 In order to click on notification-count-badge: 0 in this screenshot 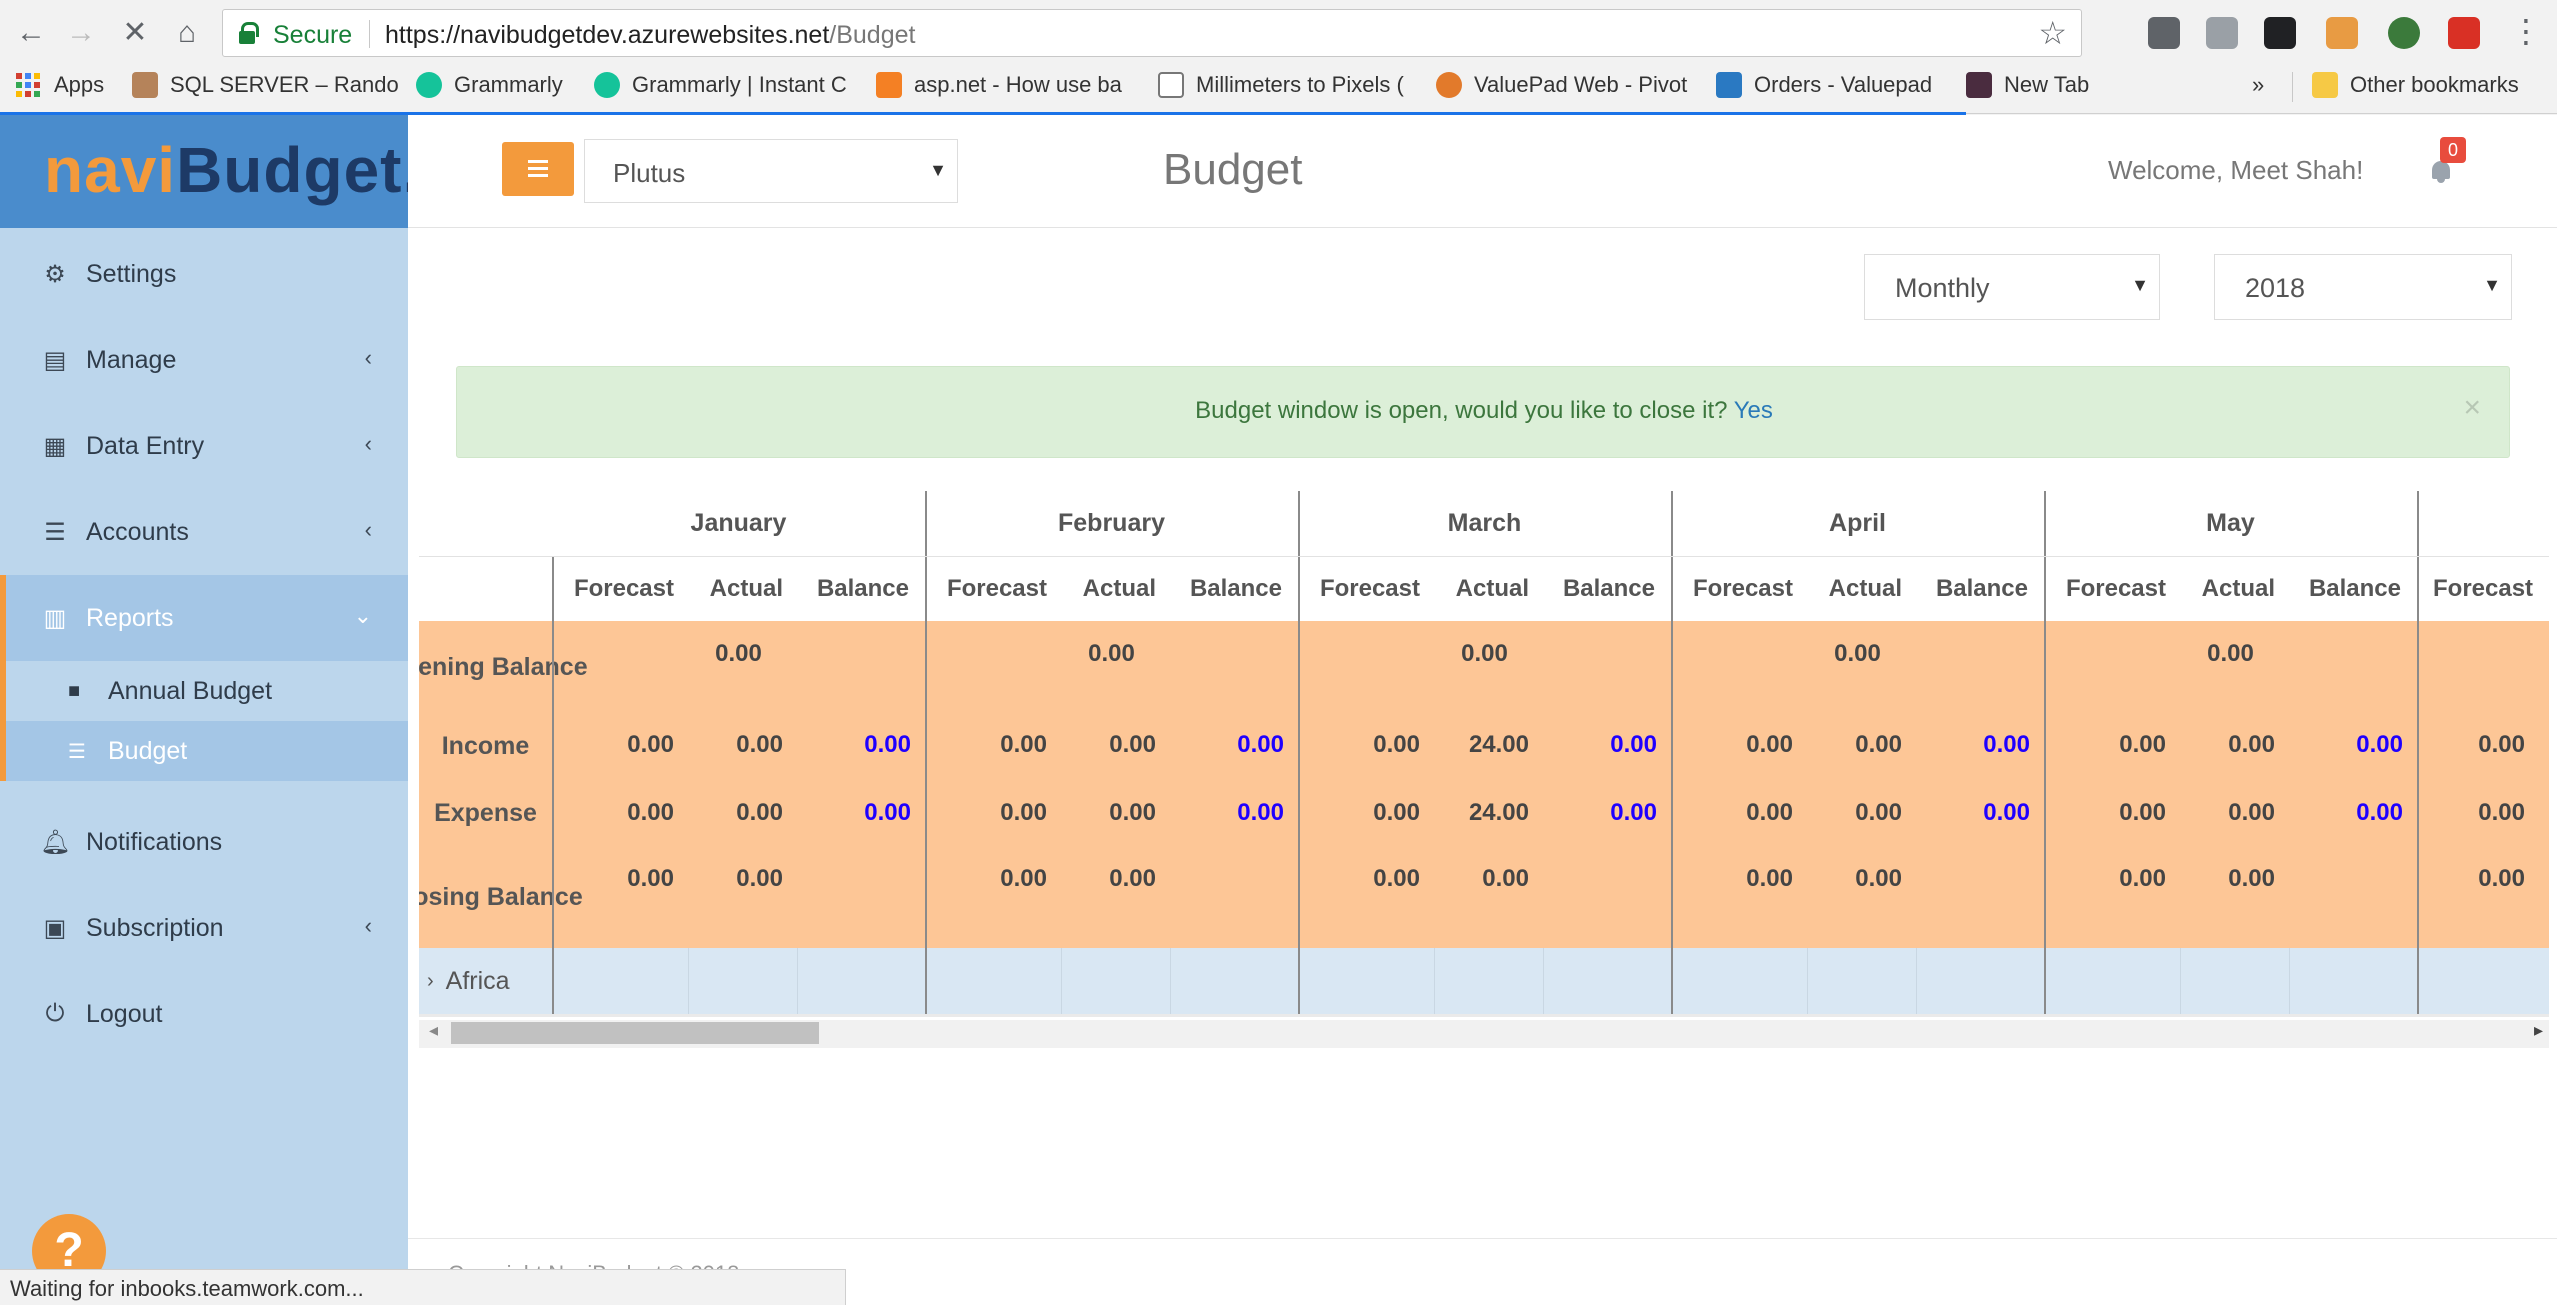, I will do `click(2453, 150)`.